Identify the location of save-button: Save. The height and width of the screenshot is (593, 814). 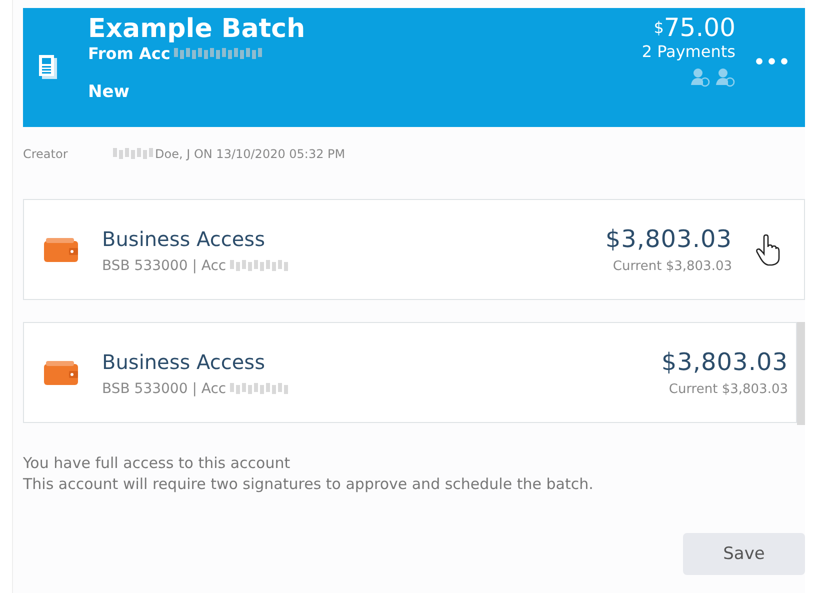
(744, 554).